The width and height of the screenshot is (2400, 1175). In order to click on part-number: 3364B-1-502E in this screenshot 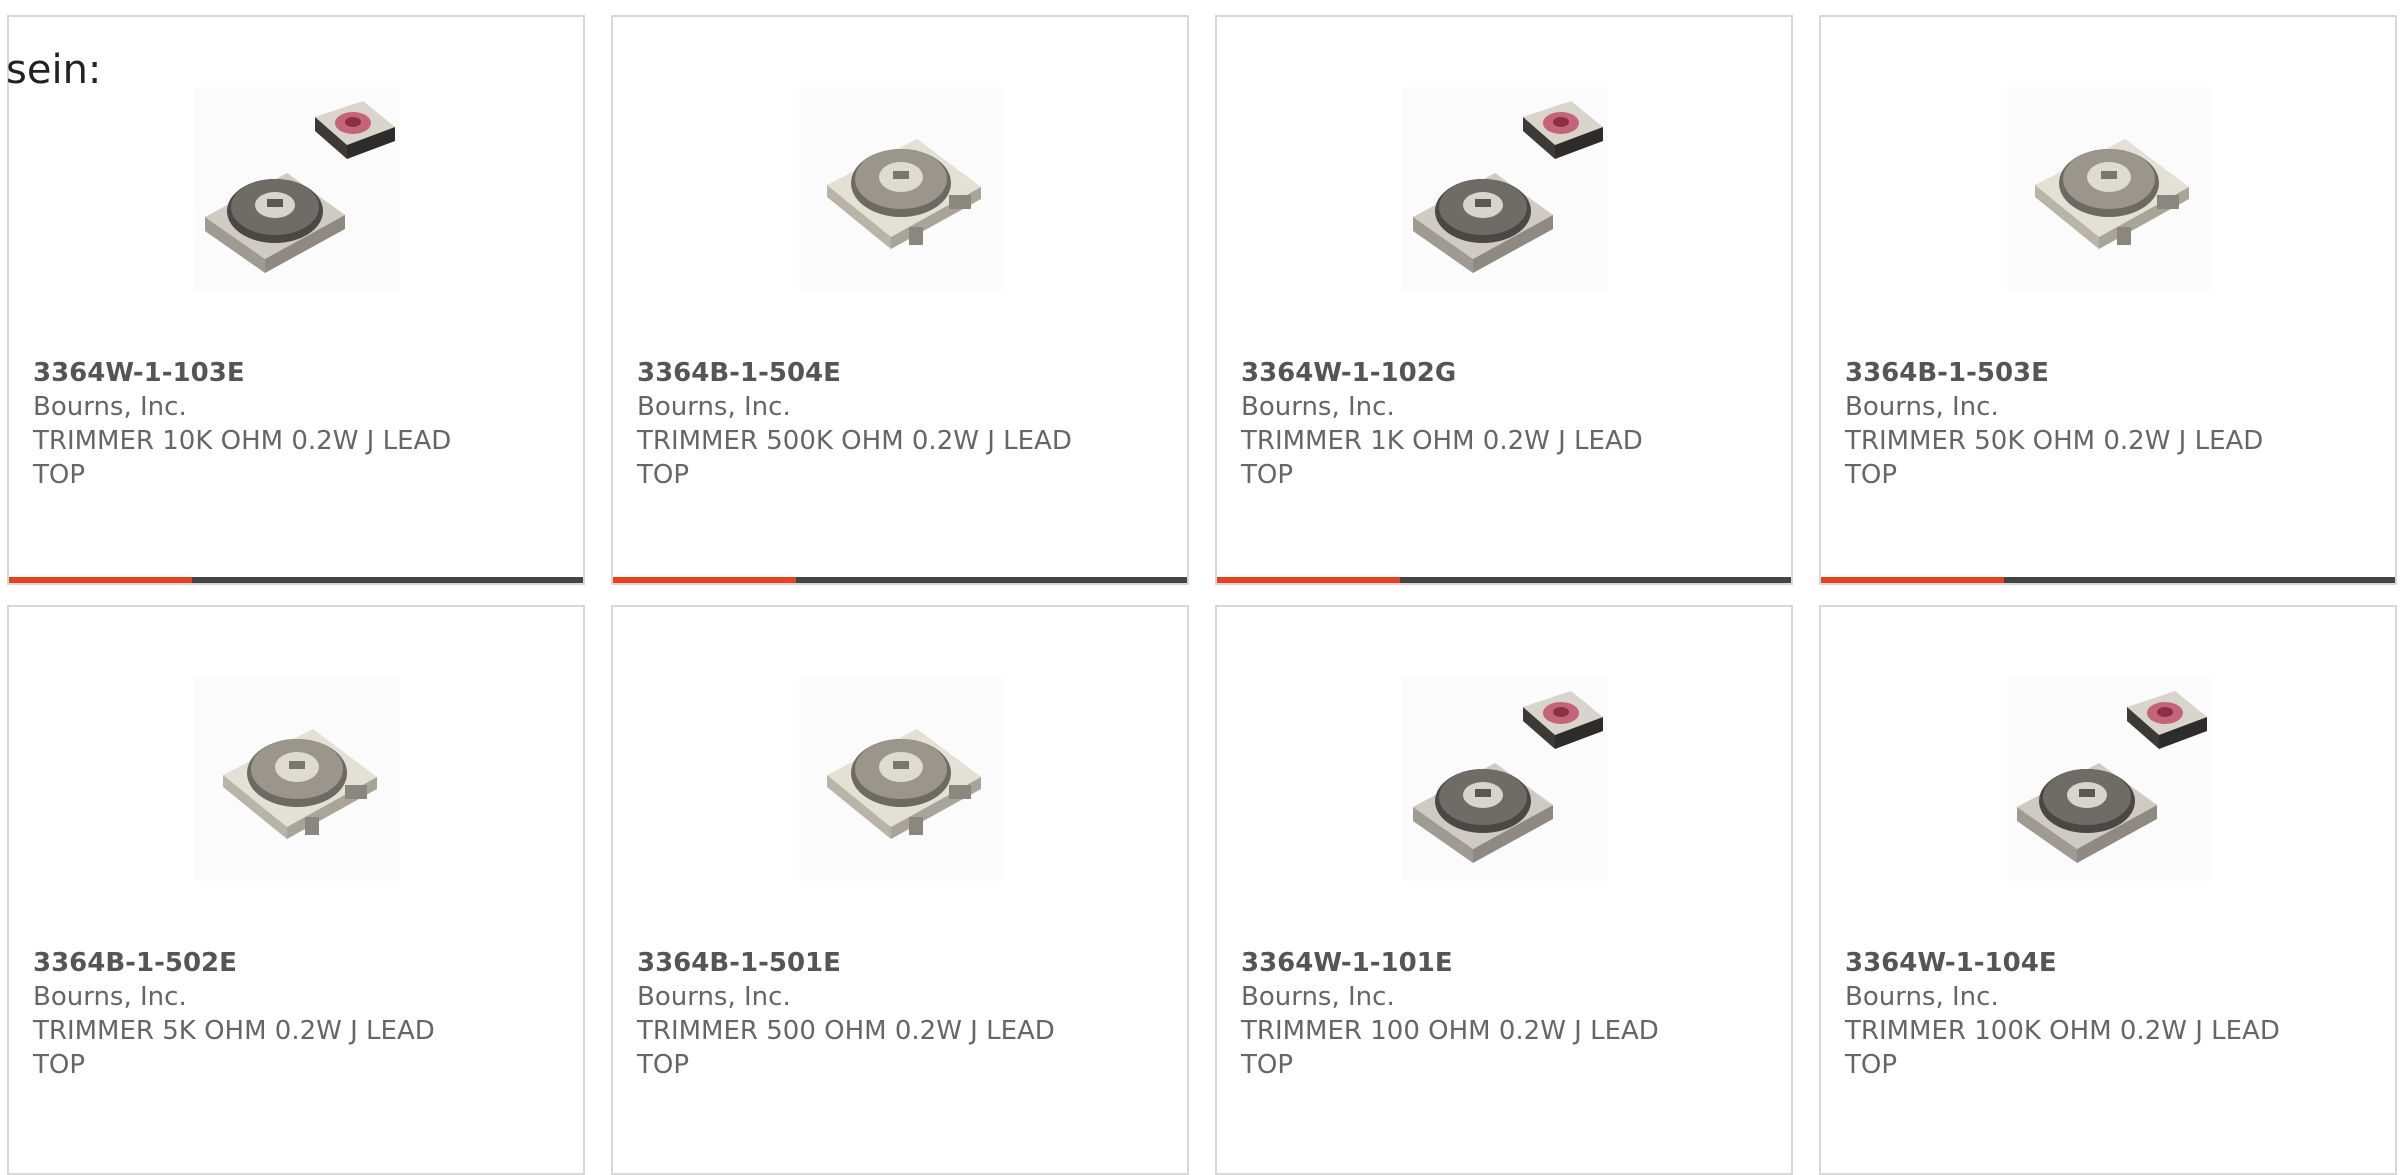, I will do `click(263, 963)`.